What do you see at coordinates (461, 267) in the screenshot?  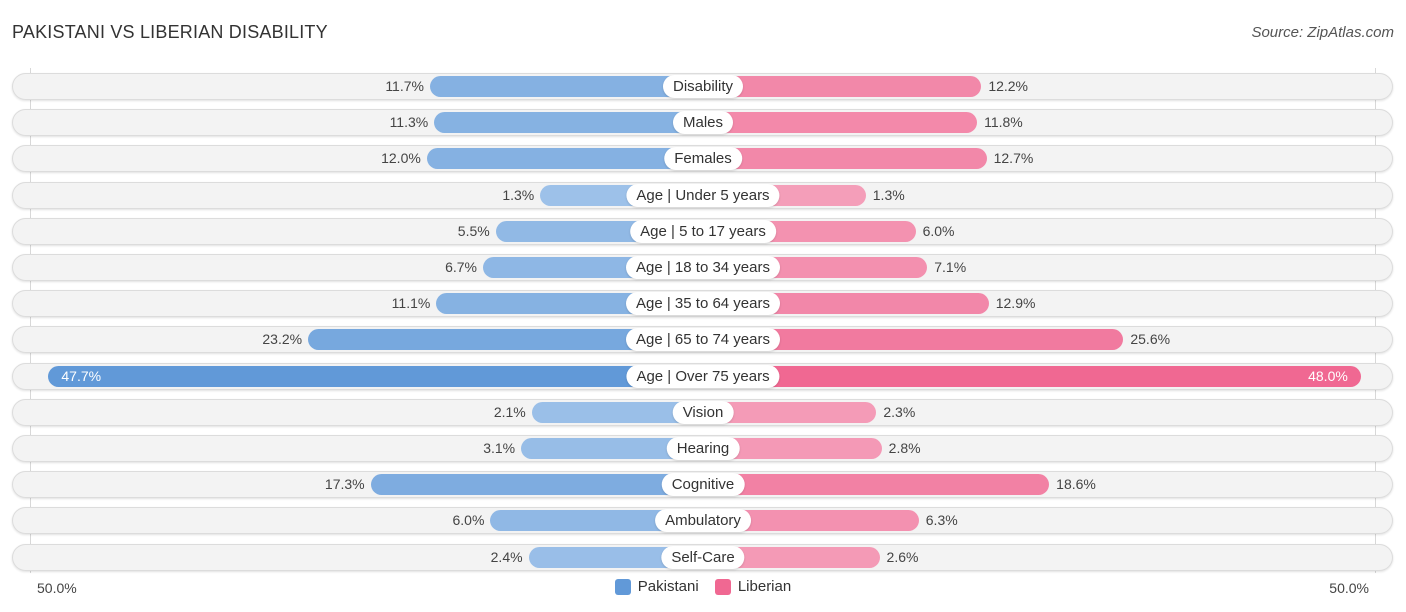 I see `value-label-pakistani: 6.7%` at bounding box center [461, 267].